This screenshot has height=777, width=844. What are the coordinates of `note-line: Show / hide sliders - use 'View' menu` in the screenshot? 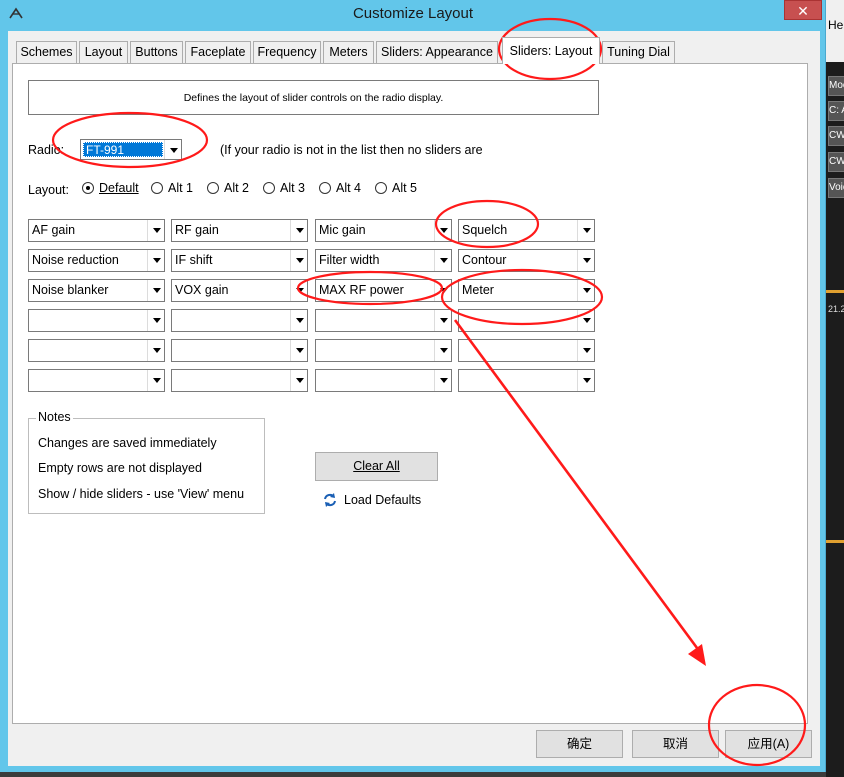 It's located at (141, 494).